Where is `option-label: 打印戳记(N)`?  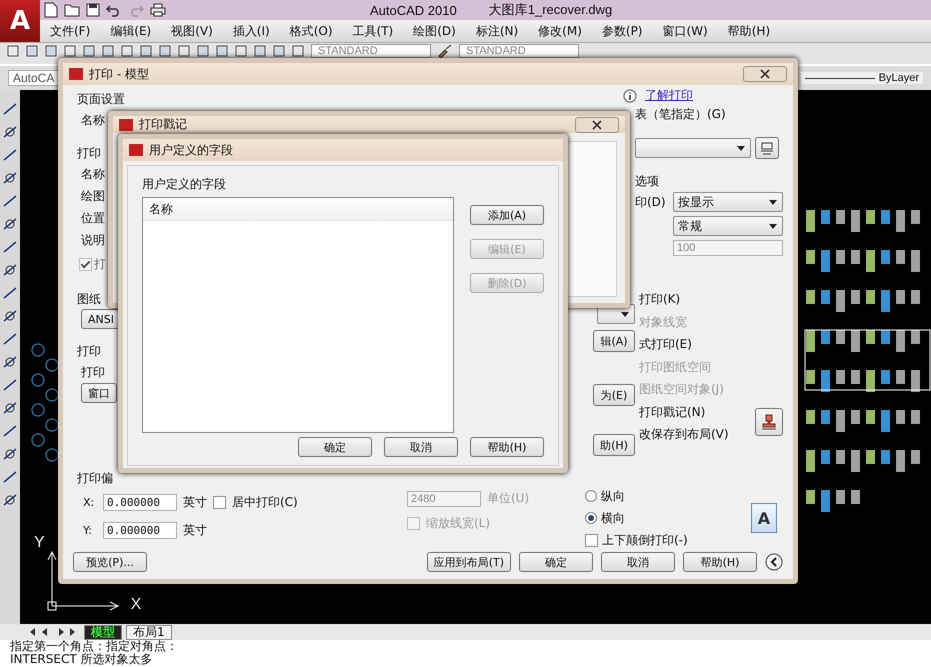 option-label: 打印戳记(N) is located at coordinates (672, 412).